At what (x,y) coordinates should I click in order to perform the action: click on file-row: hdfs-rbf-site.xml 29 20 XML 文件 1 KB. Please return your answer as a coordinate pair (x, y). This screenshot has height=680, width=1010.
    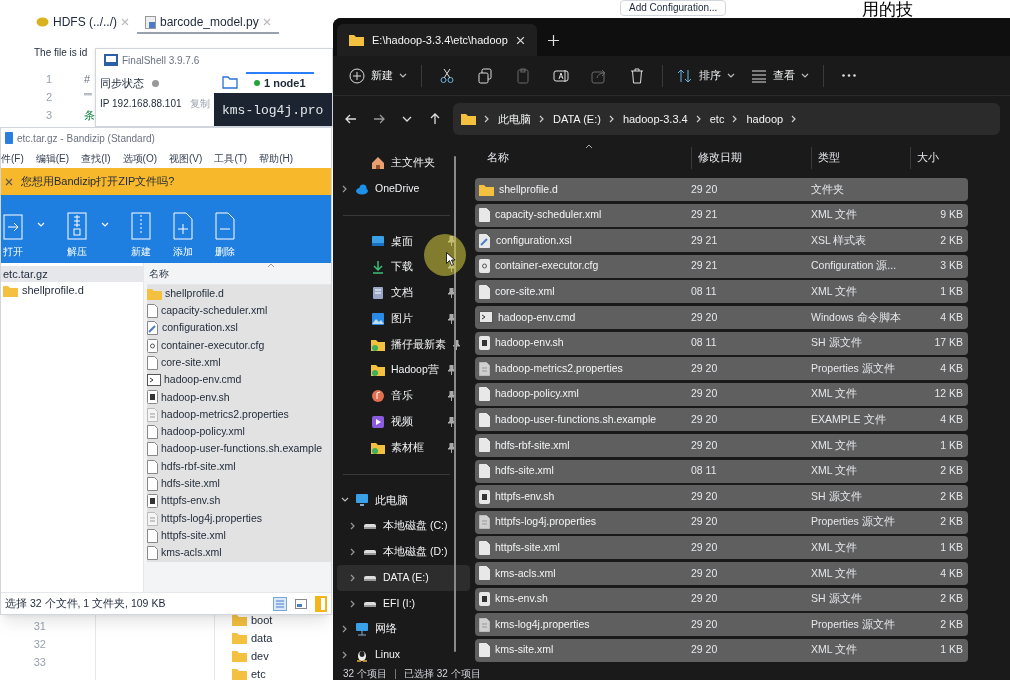
    Looking at the image, I should click on (721, 445).